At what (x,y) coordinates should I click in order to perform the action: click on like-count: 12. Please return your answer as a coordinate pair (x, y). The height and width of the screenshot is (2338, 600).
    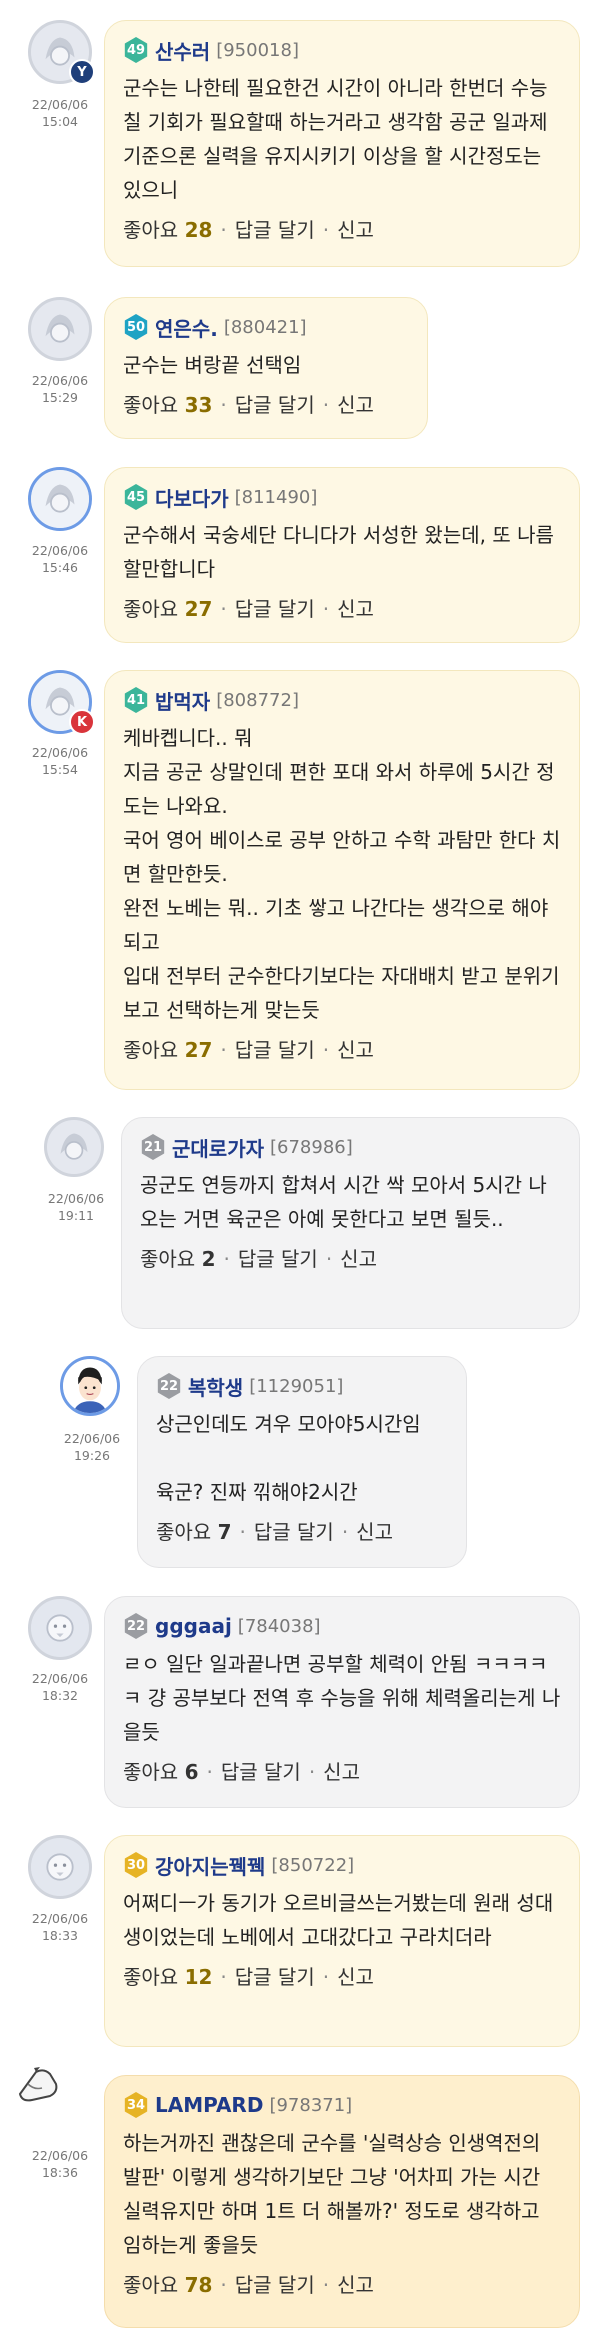
    Looking at the image, I should click on (198, 1977).